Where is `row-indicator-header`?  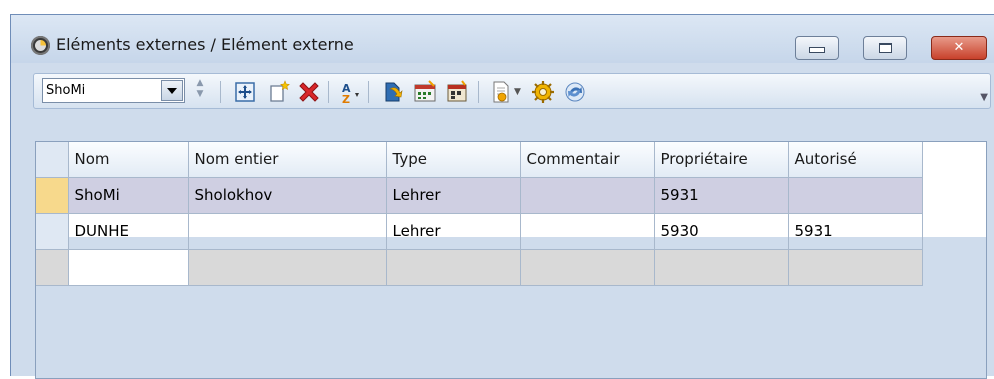
row-indicator-header is located at coordinates (52, 160).